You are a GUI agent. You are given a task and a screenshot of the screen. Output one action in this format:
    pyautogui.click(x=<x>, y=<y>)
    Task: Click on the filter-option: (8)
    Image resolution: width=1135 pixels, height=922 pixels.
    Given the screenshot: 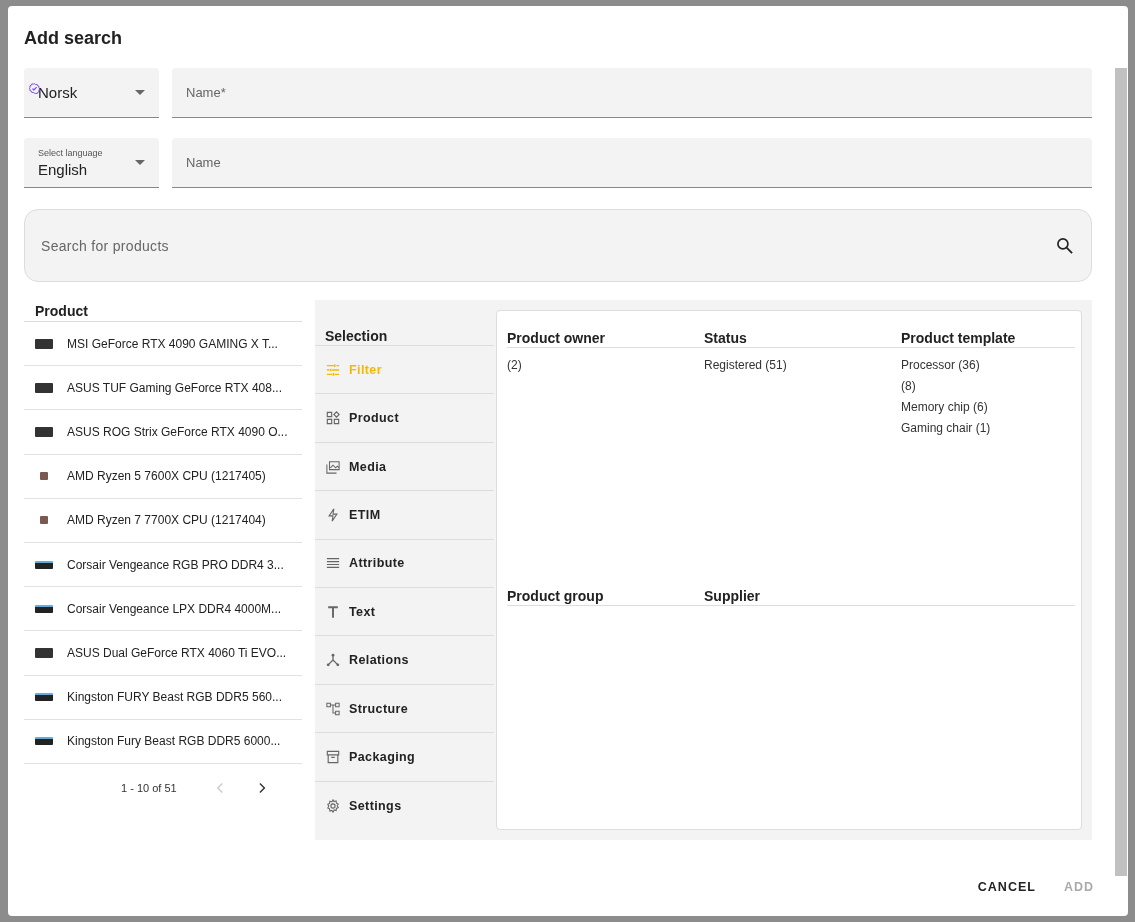 What is the action you would take?
    pyautogui.click(x=988, y=386)
    